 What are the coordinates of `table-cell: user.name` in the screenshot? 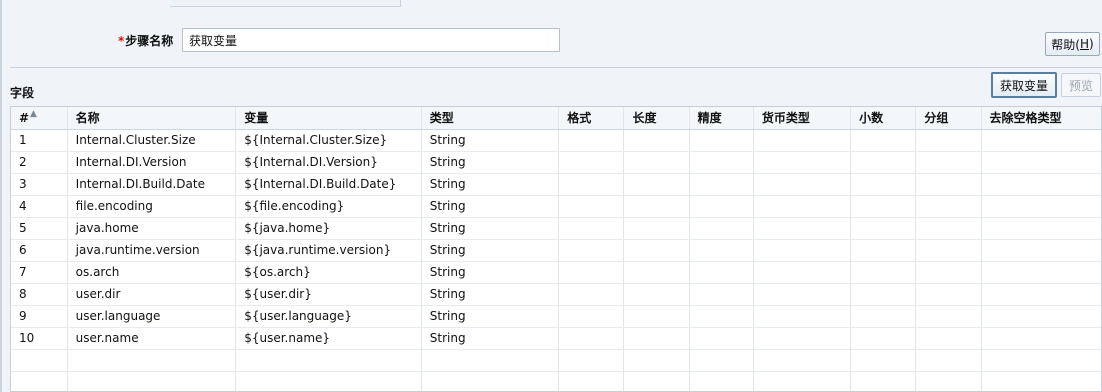 It's located at (152, 338).